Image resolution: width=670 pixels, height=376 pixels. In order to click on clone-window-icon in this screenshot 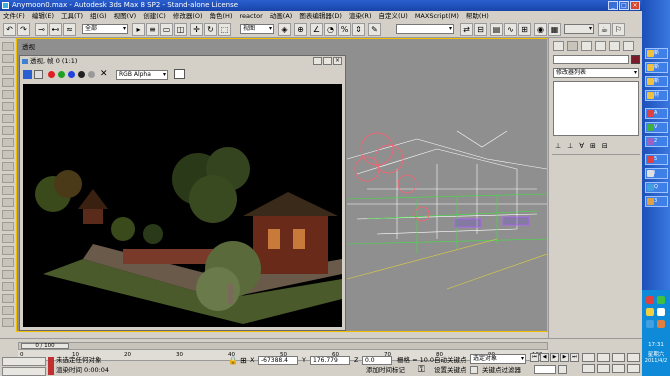, I will do `click(38, 74)`.